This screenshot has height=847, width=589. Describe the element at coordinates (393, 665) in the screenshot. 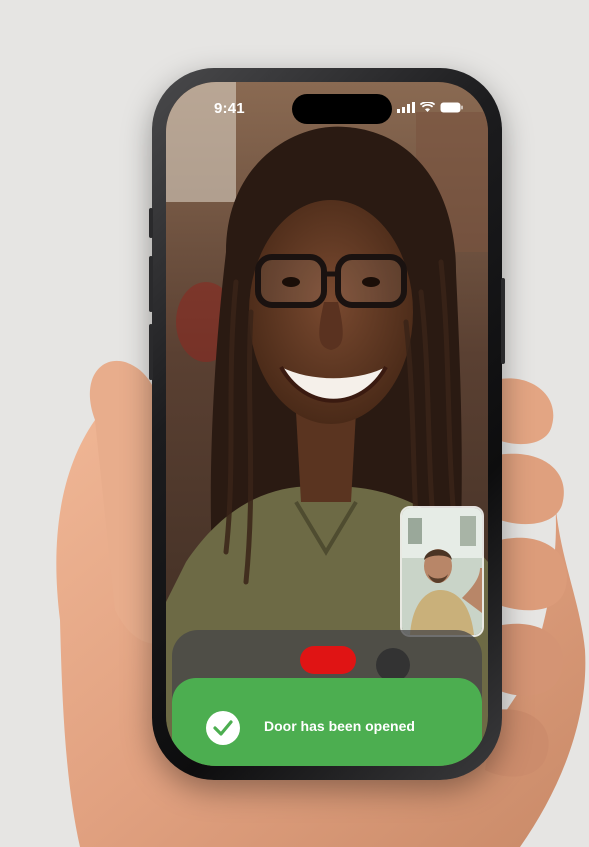

I see `call-option-button` at that location.